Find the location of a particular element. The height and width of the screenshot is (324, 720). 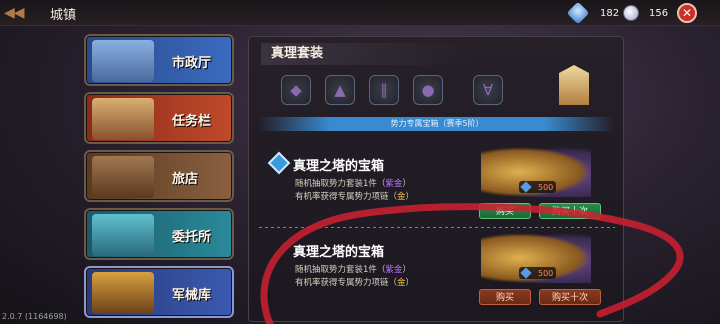

gem-count: 182 is located at coordinates (610, 13).